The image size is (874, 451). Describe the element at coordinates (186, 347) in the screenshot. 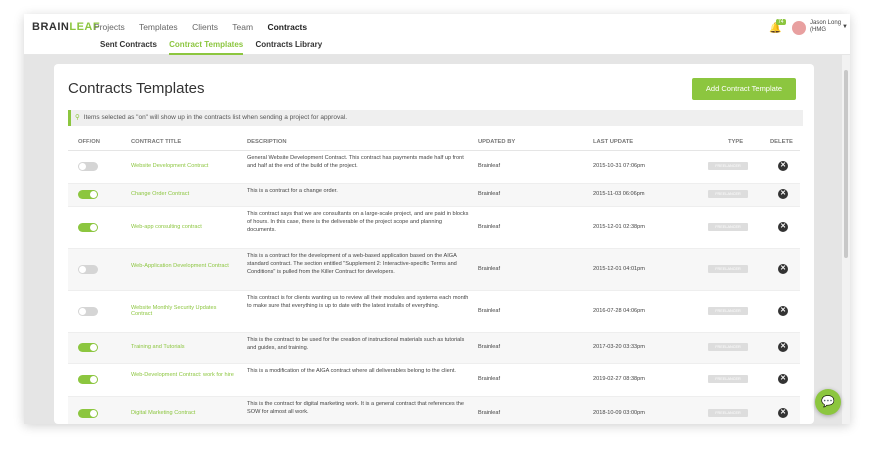

I see `row-title: Training and Tutorials` at that location.